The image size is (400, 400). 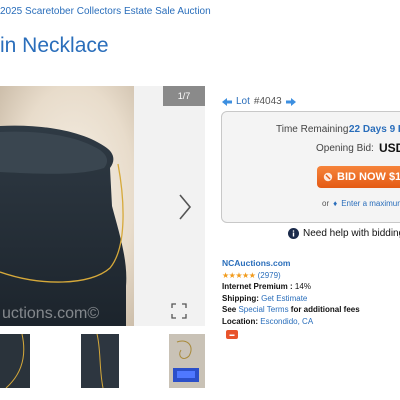 What do you see at coordinates (328, 177) in the screenshot?
I see `bid-gavel-icon` at bounding box center [328, 177].